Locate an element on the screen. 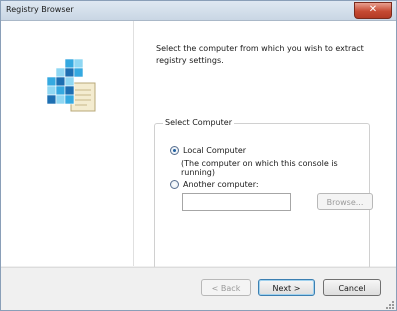 The width and height of the screenshot is (397, 311). next-button: Next > is located at coordinates (286, 287).